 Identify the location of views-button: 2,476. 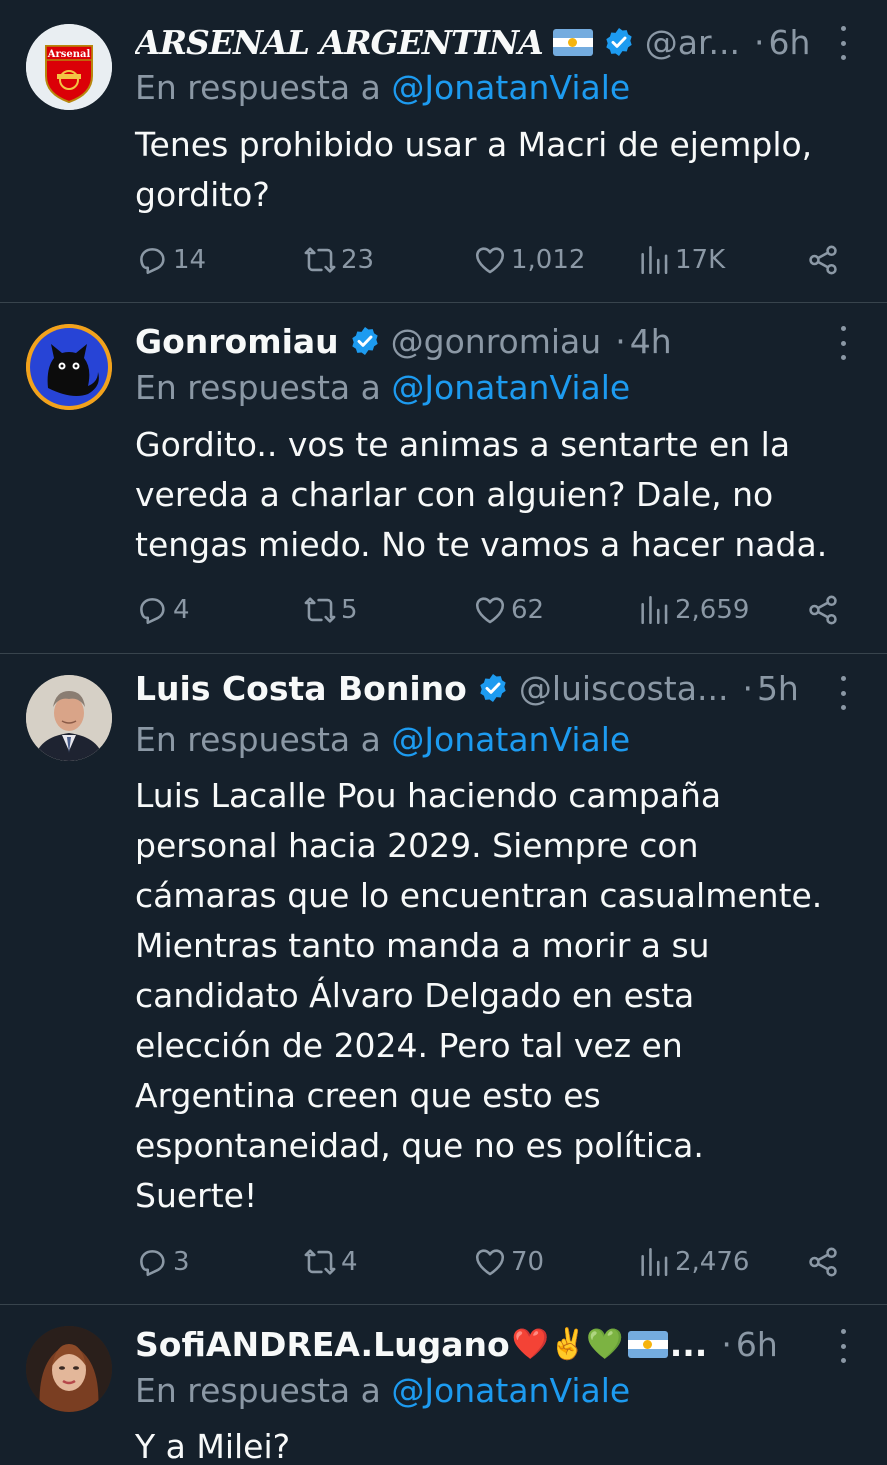
(693, 1262).